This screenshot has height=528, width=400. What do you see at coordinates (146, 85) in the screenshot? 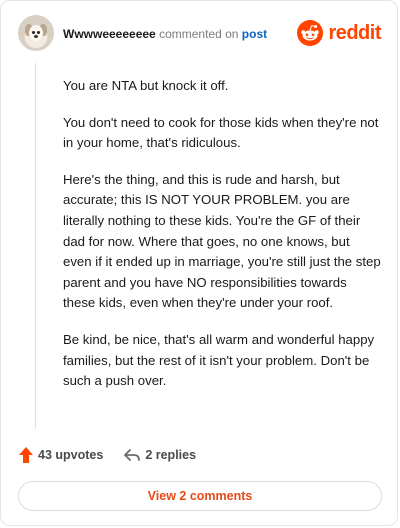
I see `comment-paragraph: You are NTA but knock it off.` at bounding box center [146, 85].